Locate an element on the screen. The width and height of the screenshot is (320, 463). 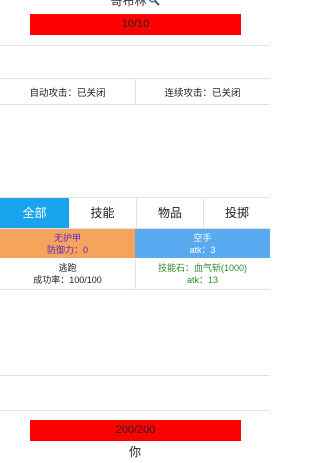
tab-throw-label: 投掷 is located at coordinates (236, 213).